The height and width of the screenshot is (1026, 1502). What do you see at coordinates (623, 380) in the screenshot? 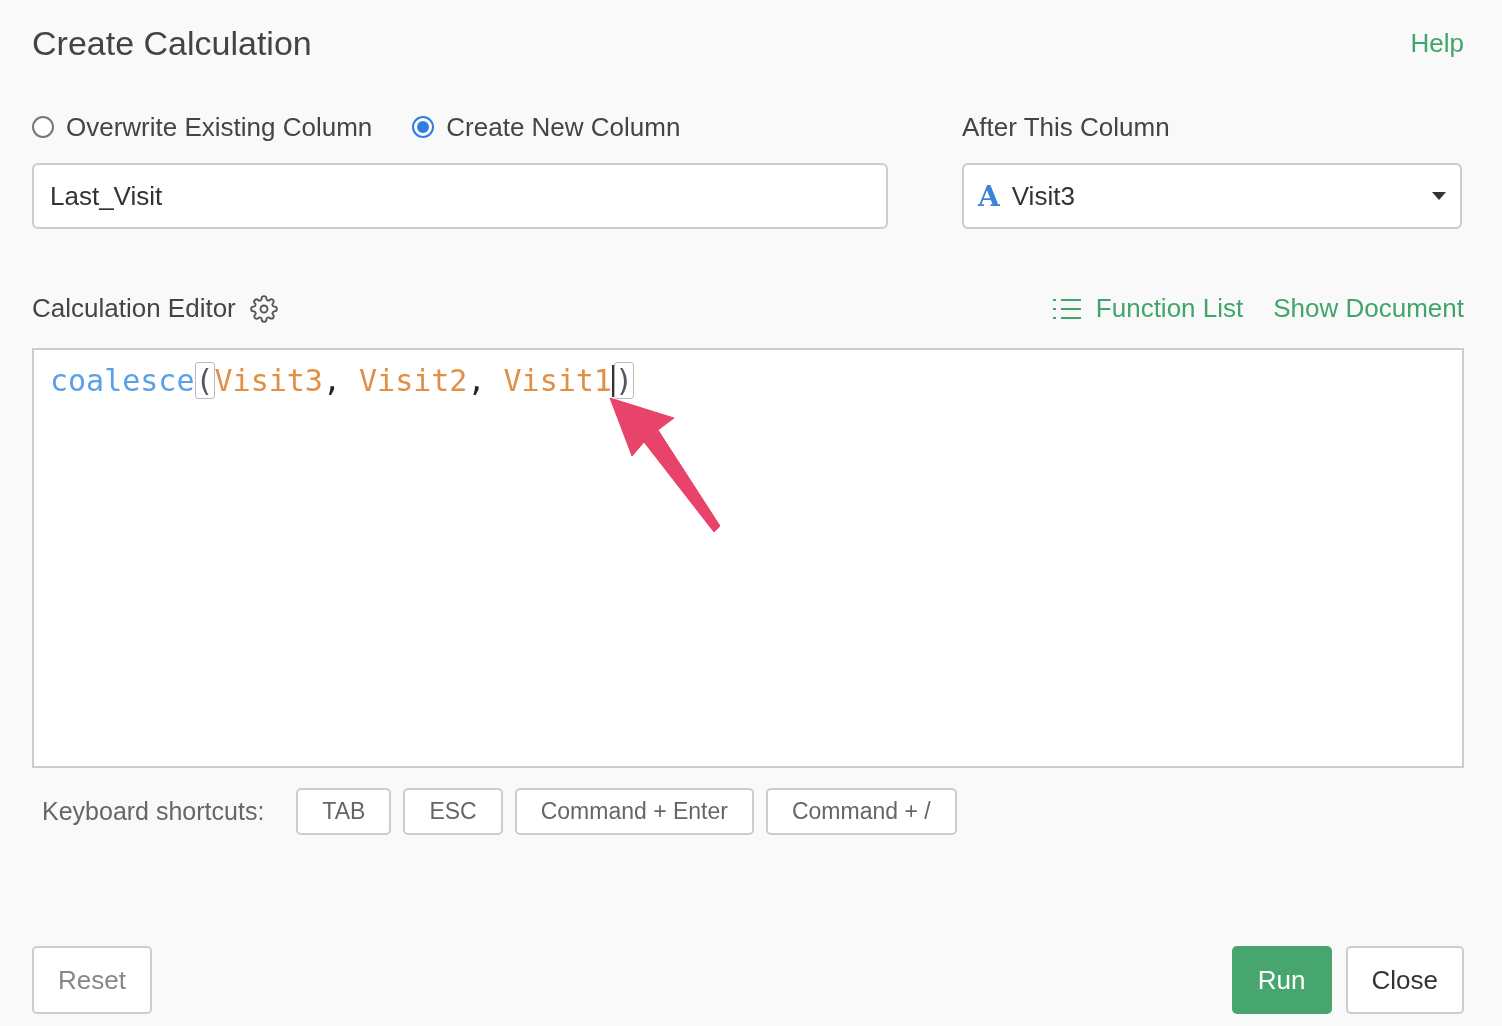
I see `code-bracket: )` at bounding box center [623, 380].